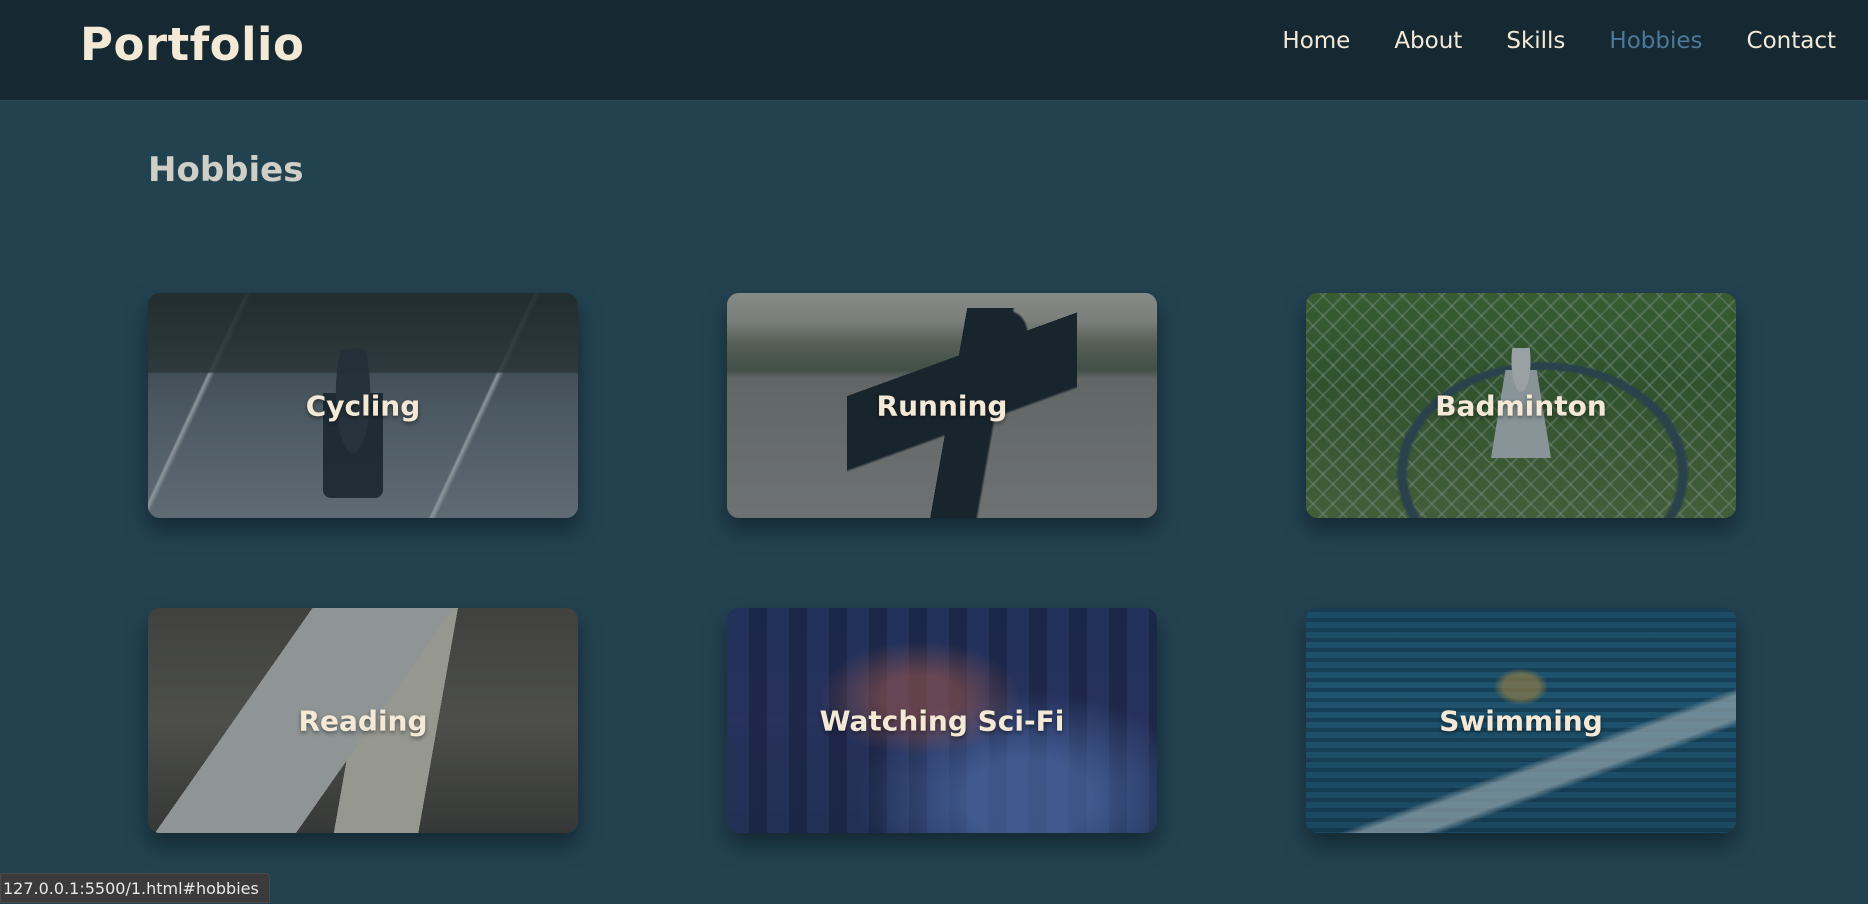 The image size is (1868, 904). I want to click on hobby-card-cycling: Cycling, so click(363, 405).